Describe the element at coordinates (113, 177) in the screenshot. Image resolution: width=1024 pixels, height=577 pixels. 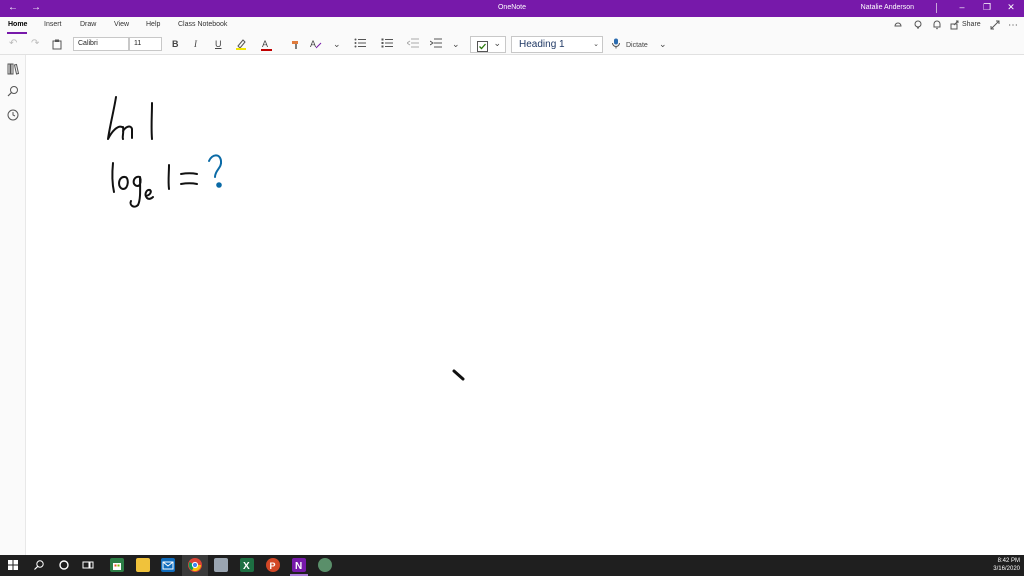
I see `ink-letter-l2` at that location.